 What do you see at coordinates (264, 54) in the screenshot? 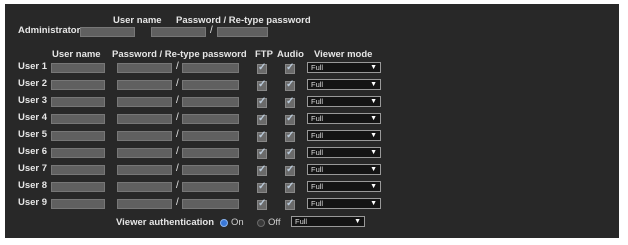
I see `ftp-header: FTP` at bounding box center [264, 54].